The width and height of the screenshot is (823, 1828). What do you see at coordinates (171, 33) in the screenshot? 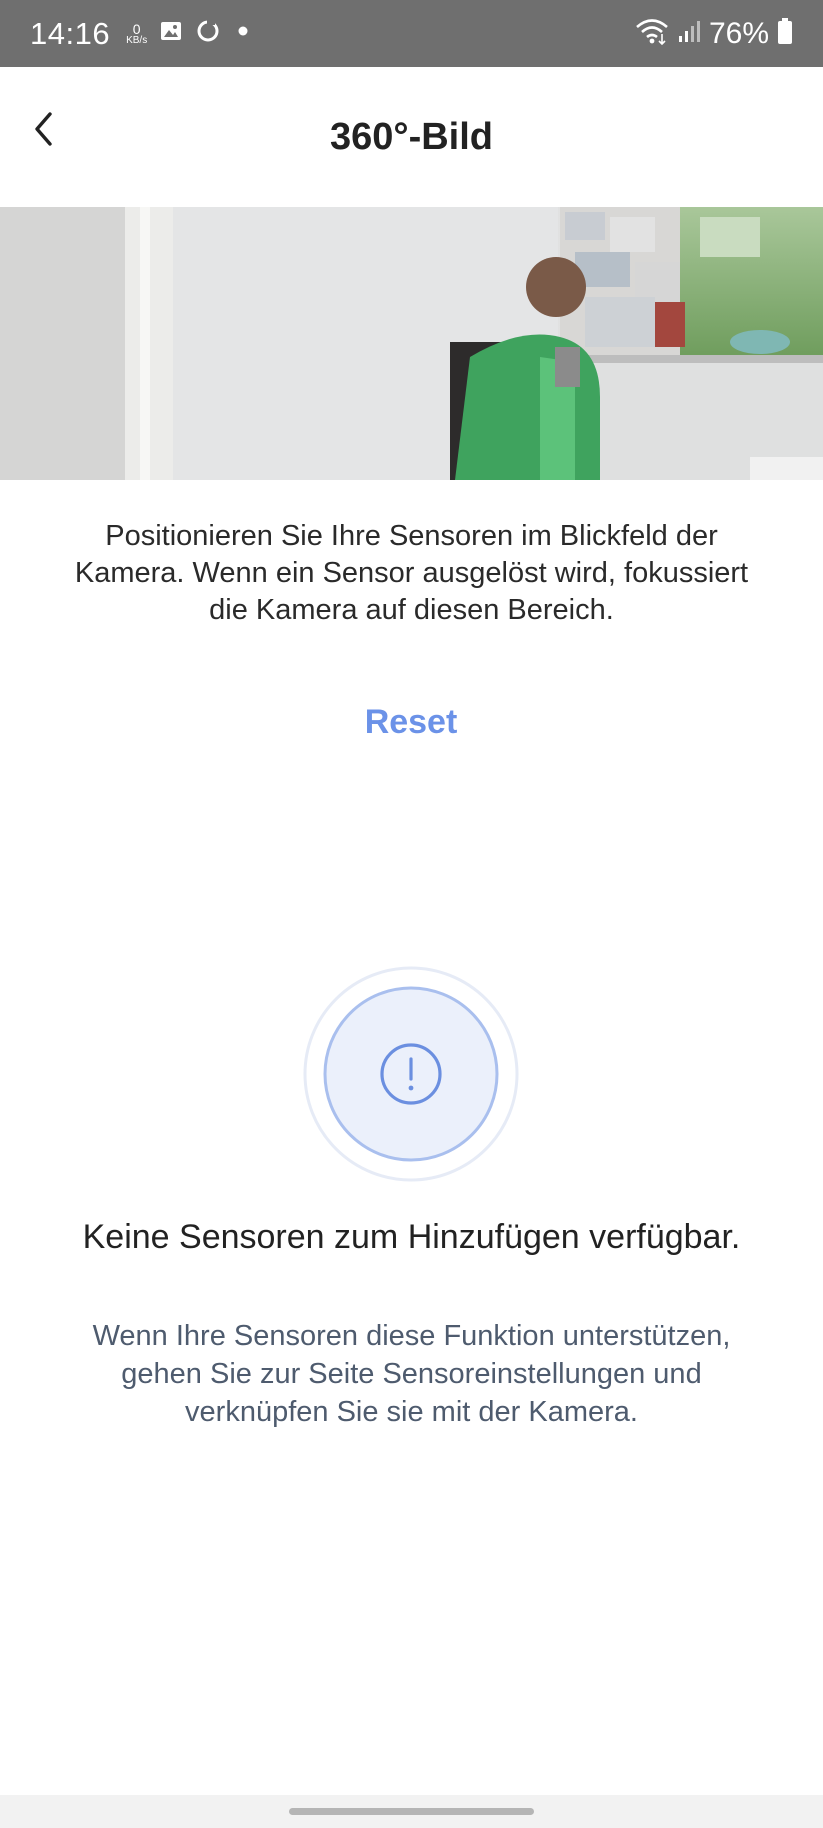
I see `image-icon` at bounding box center [171, 33].